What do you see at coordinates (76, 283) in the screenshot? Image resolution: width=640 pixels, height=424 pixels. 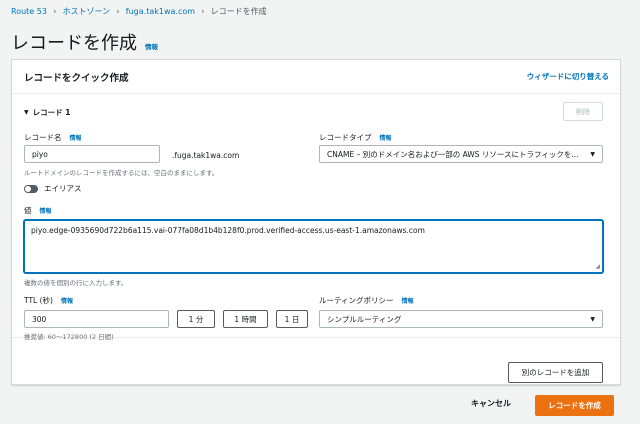 I see `value-hint: 複数の値を個別の行に入力します。` at bounding box center [76, 283].